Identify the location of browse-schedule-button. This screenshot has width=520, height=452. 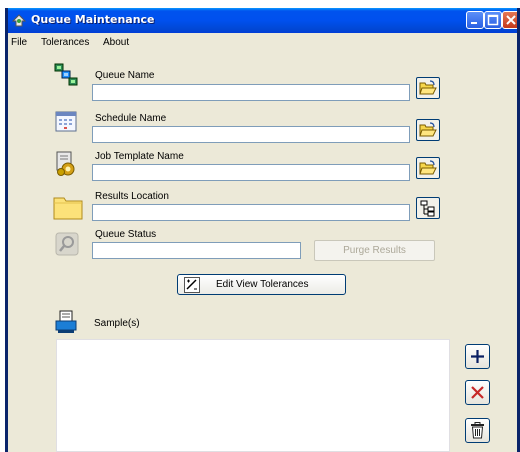
(428, 130).